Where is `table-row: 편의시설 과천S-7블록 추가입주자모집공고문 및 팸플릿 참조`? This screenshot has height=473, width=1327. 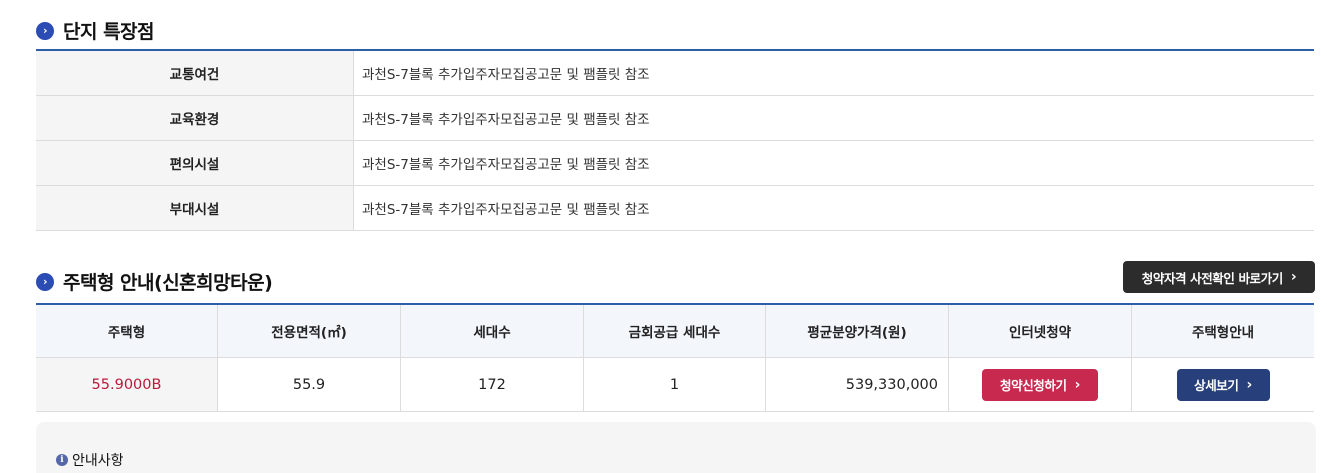 table-row: 편의시설 과천S-7블록 추가입주자모집공고문 및 팸플릿 참조 is located at coordinates (675, 163).